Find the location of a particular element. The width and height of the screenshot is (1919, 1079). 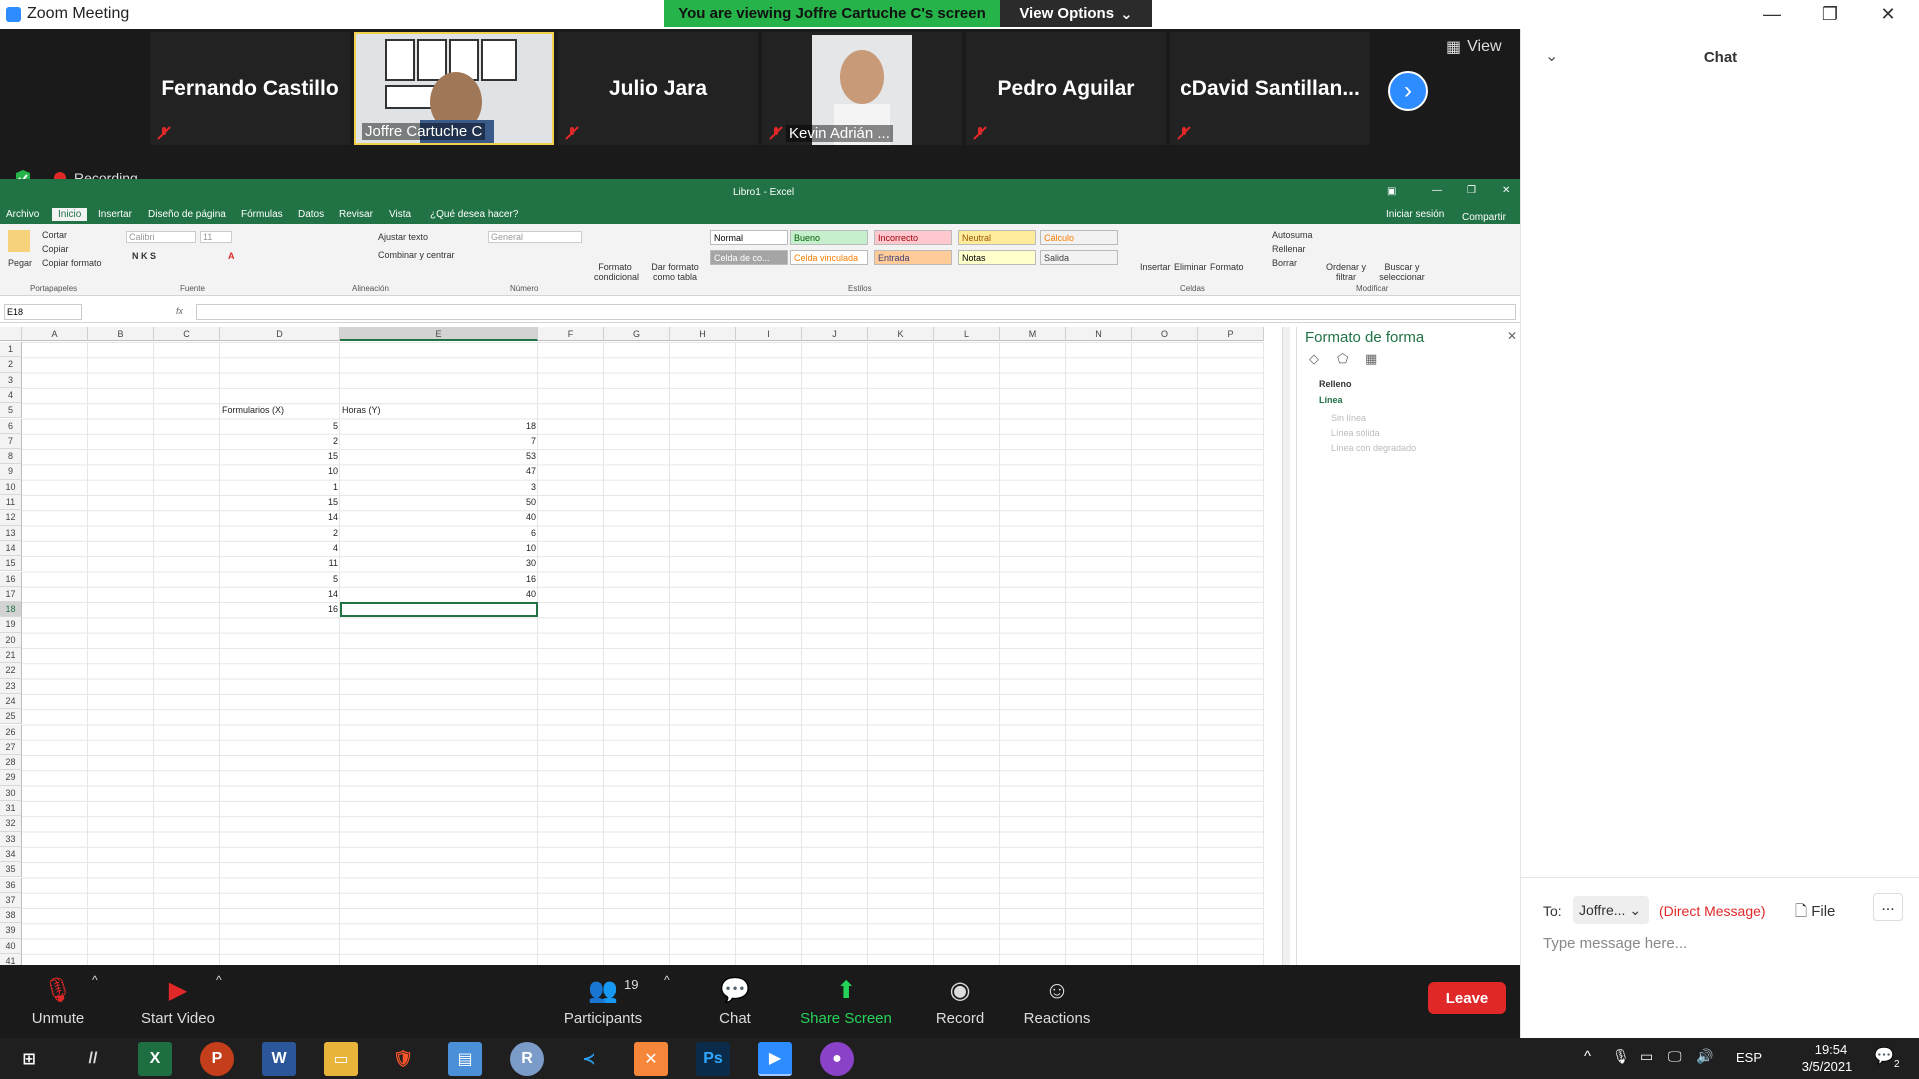

row-header: 22 is located at coordinates (11, 671).